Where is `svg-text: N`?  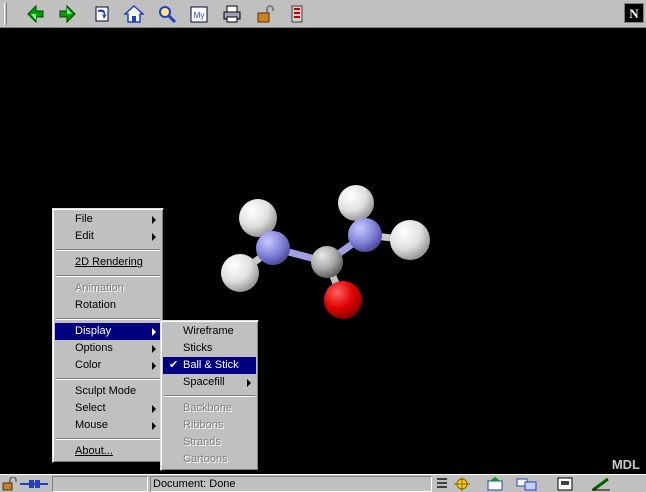
svg-text: N is located at coordinates (634, 13).